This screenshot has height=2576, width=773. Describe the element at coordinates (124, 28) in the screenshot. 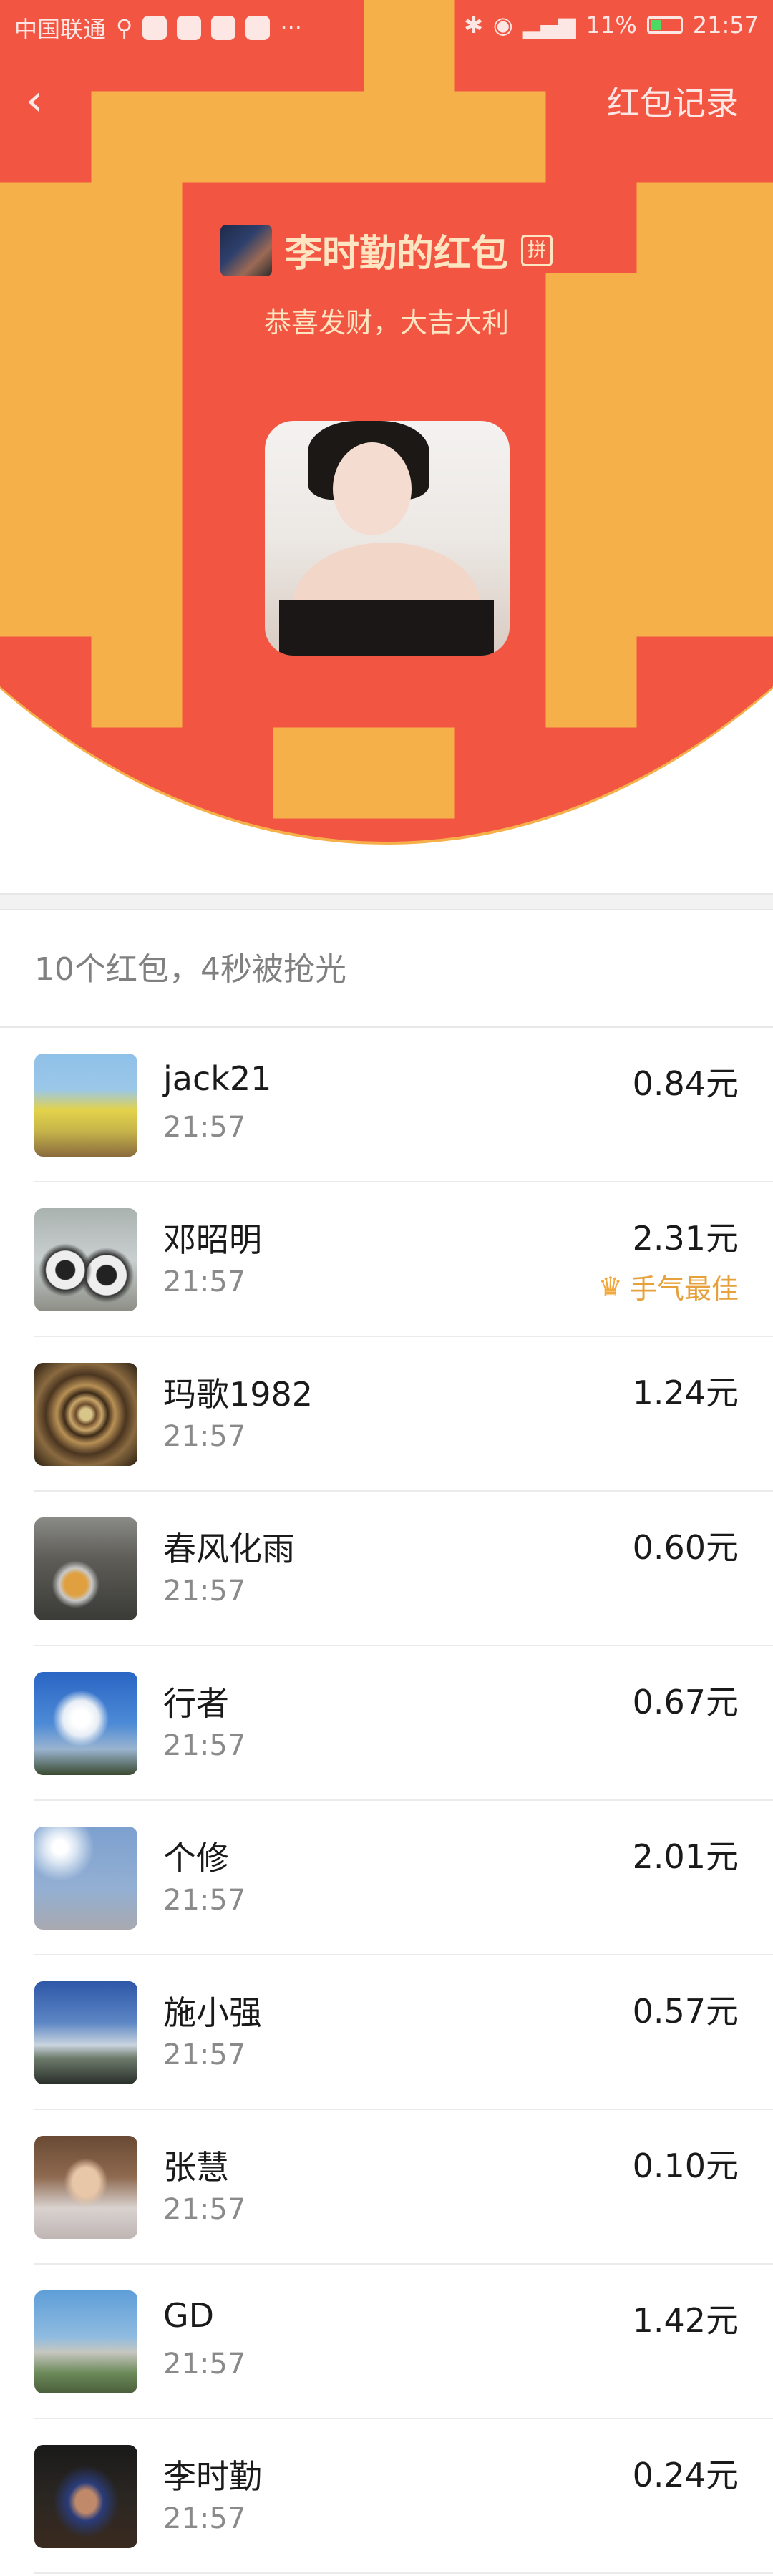

I see `usb-icon: ⚲` at that location.